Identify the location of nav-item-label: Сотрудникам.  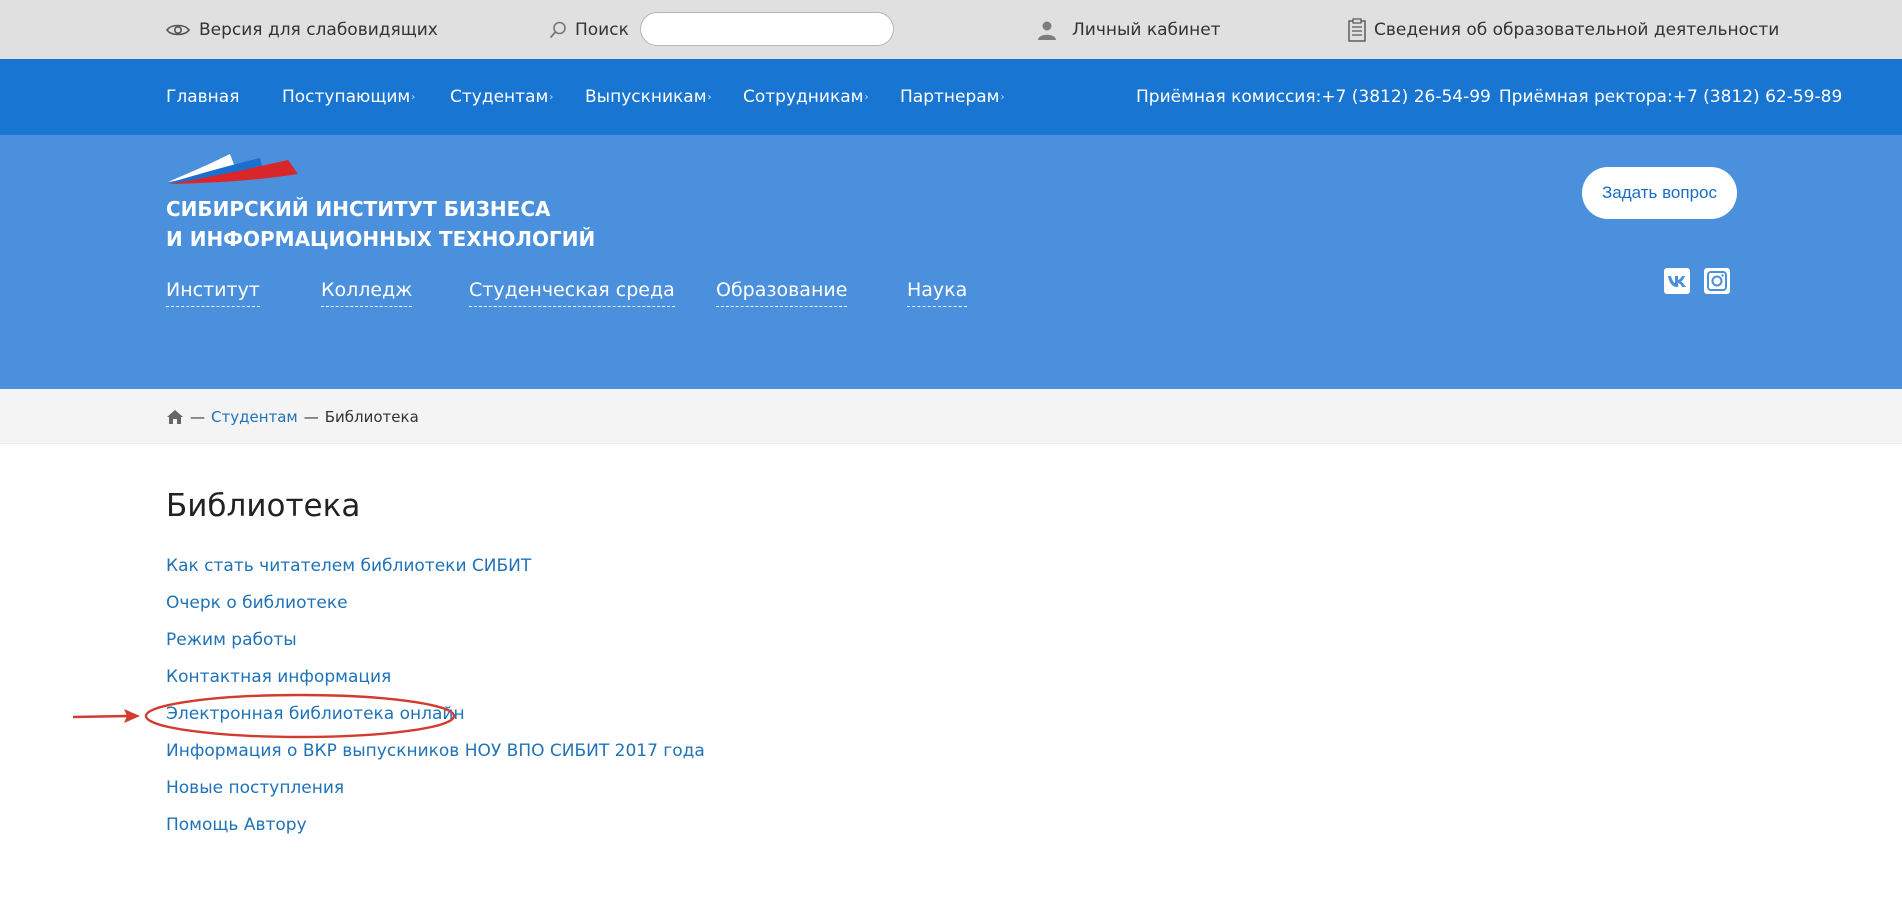
(803, 97).